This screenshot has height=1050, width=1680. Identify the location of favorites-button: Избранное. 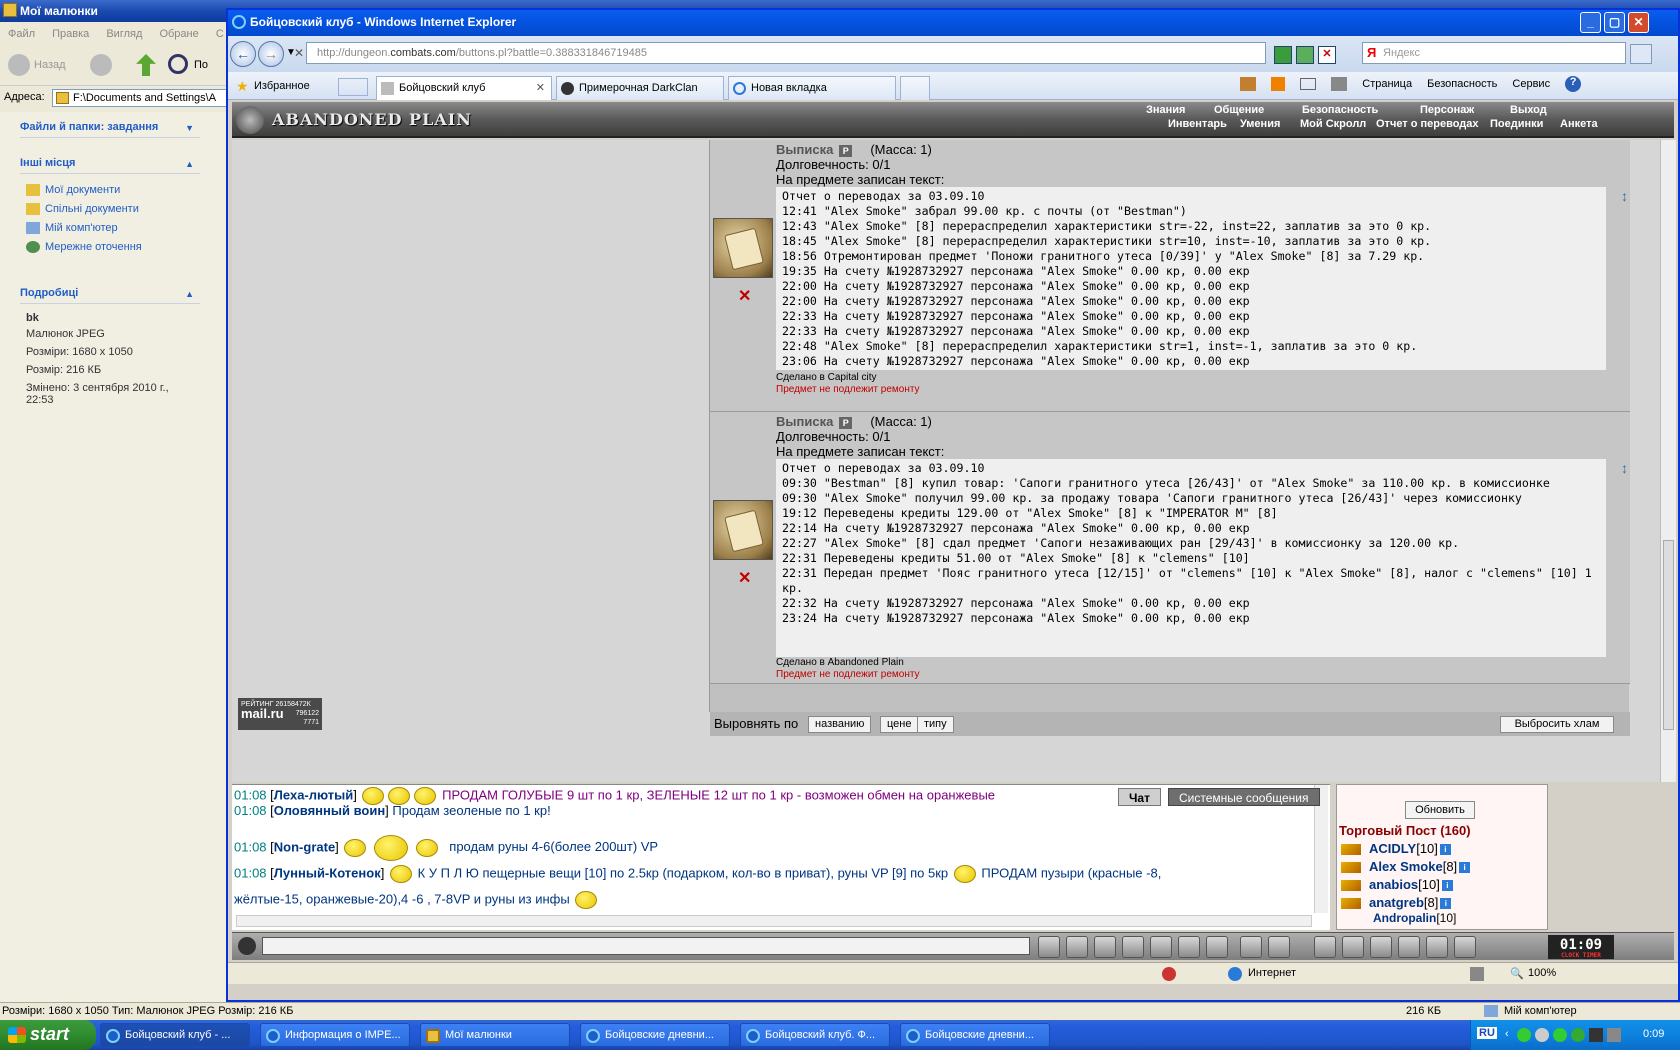
(282, 86).